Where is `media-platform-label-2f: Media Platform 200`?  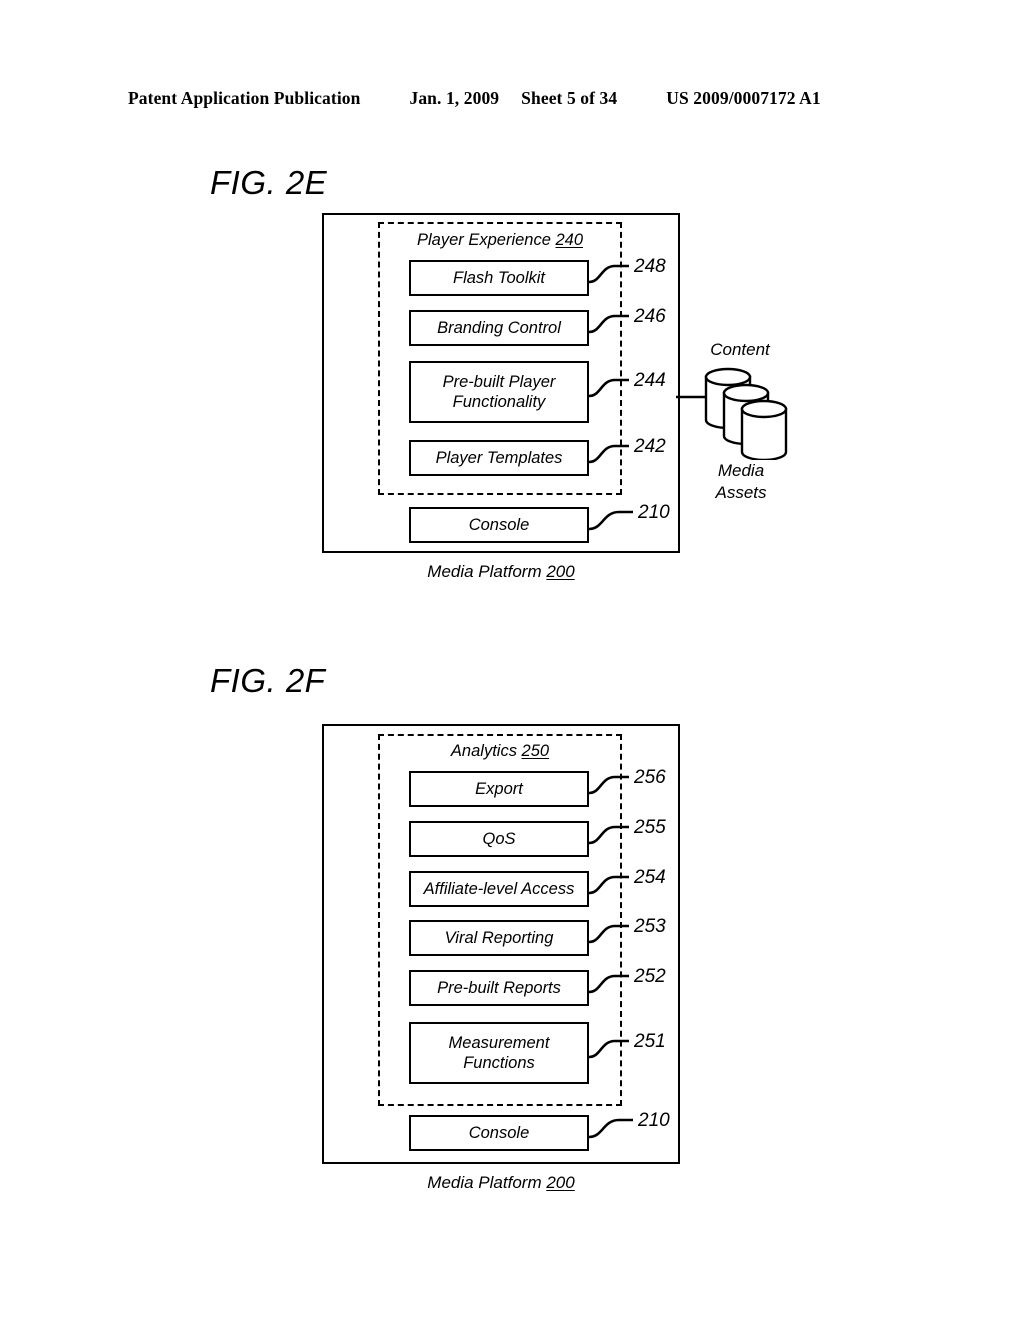 media-platform-label-2f: Media Platform 200 is located at coordinates (501, 1183).